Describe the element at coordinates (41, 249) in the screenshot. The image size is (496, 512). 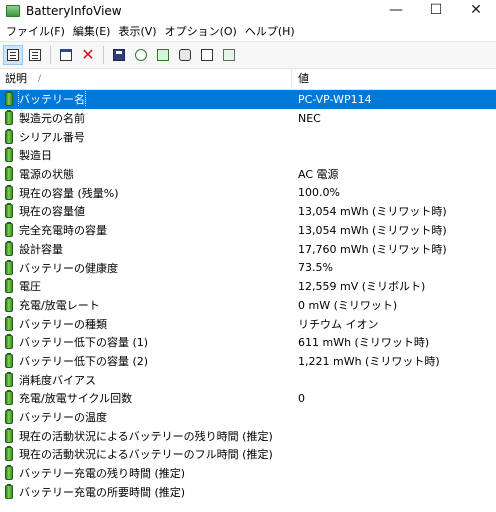
I see `row-label: 設計容量` at that location.